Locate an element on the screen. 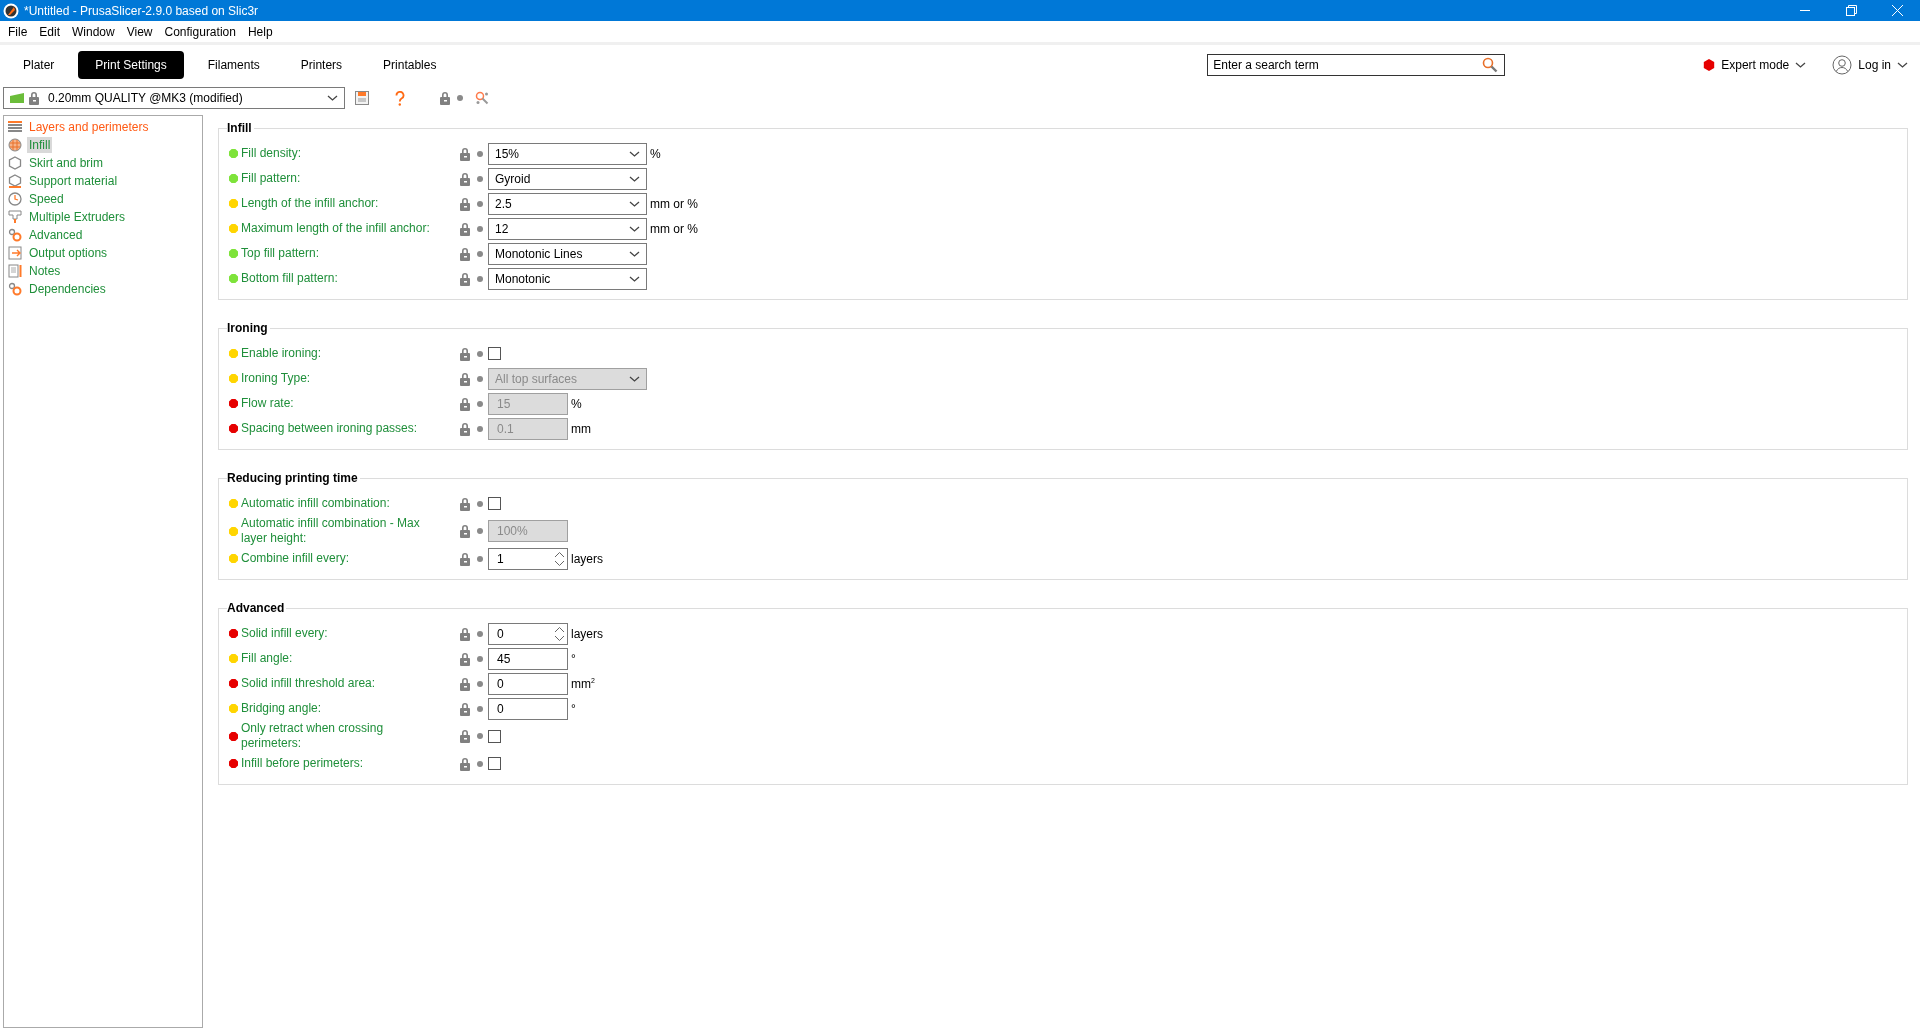  setting-label: Ironing Type: is located at coordinates (276, 378).